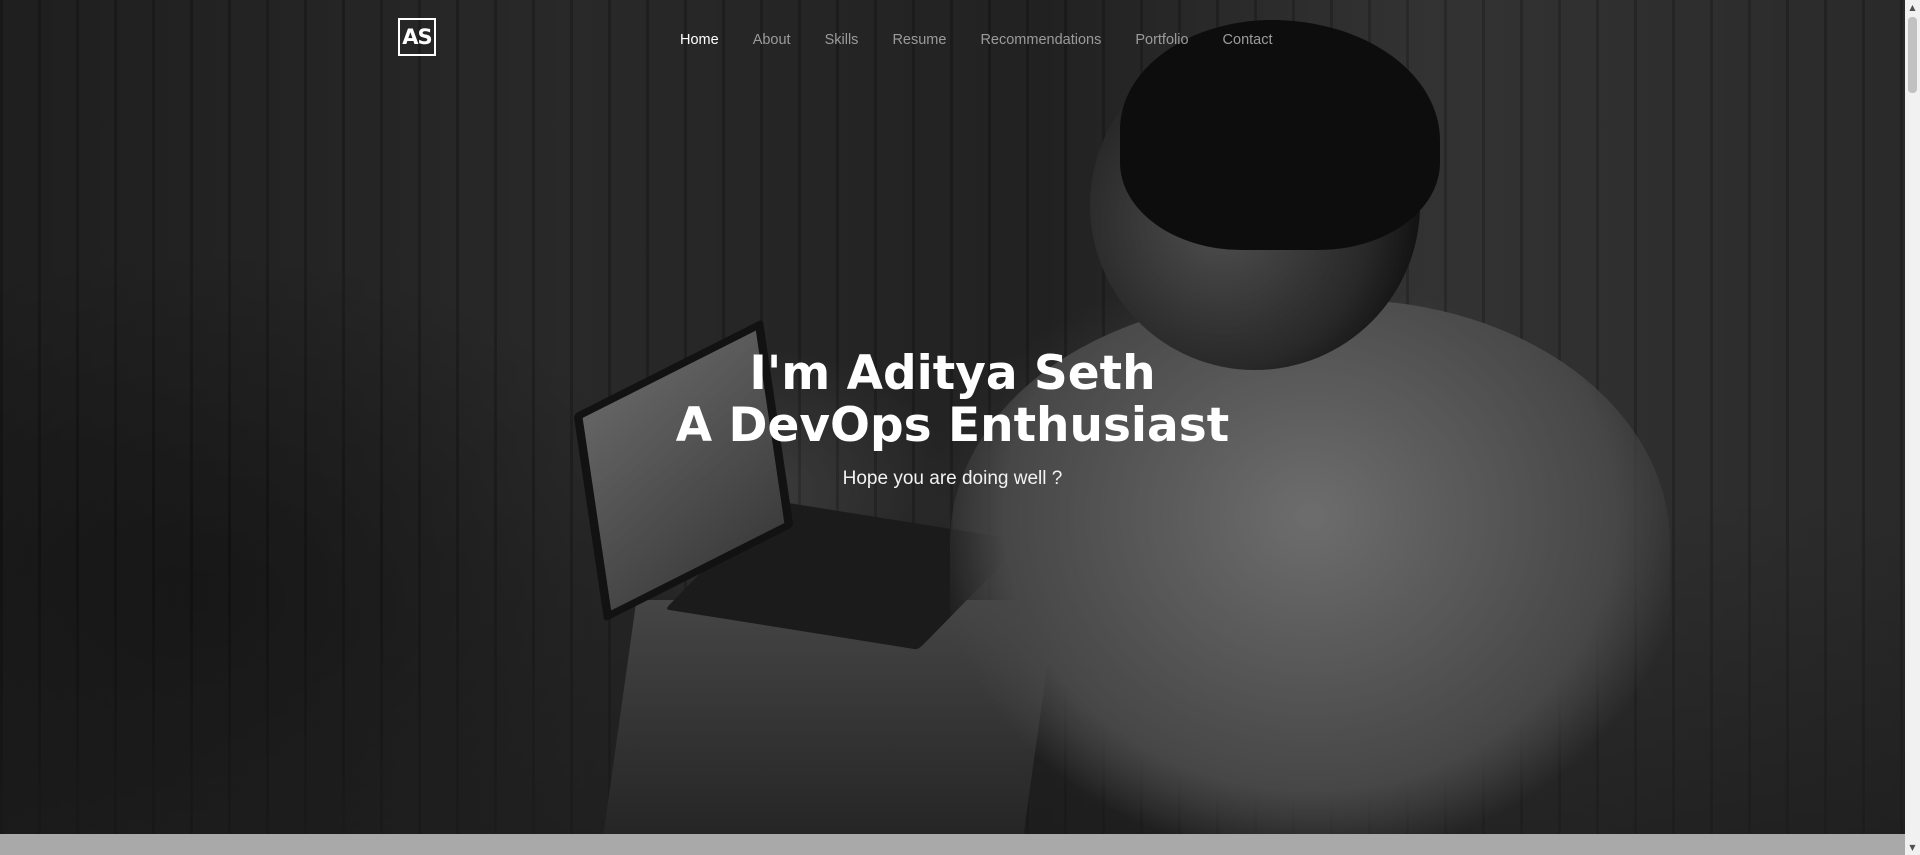 Image resolution: width=1920 pixels, height=855 pixels. What do you see at coordinates (1248, 40) in the screenshot?
I see `nav-item-contact: Contact` at bounding box center [1248, 40].